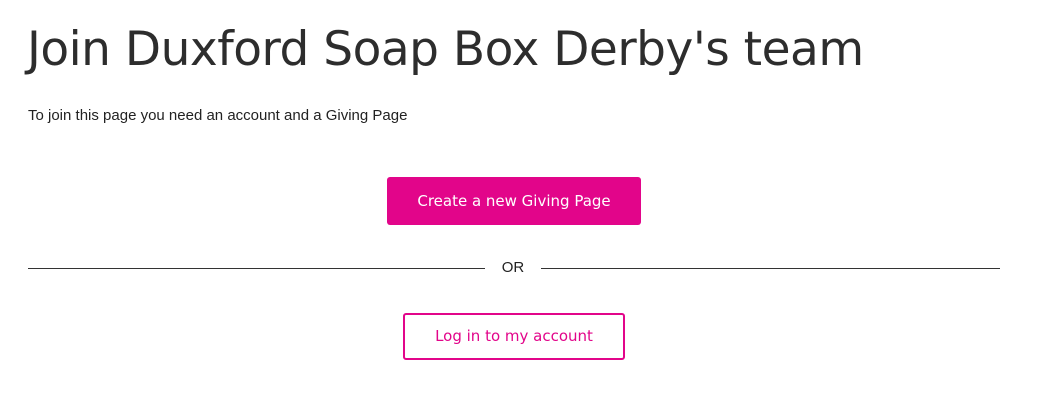 The height and width of the screenshot is (405, 1060). What do you see at coordinates (256, 268) in the screenshot?
I see `divider-line-left` at bounding box center [256, 268].